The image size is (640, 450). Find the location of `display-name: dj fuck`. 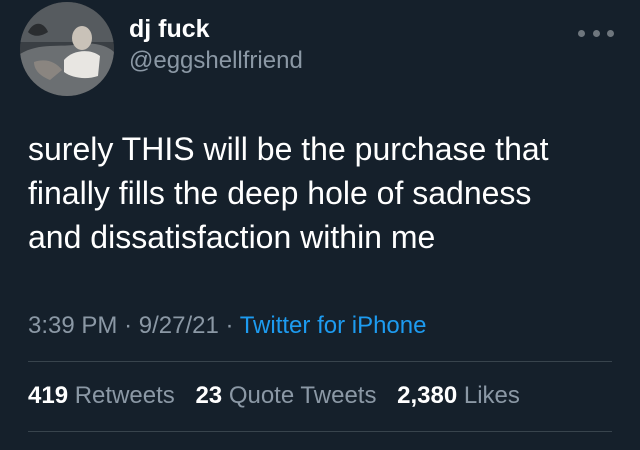

display-name: dj fuck is located at coordinates (216, 29).